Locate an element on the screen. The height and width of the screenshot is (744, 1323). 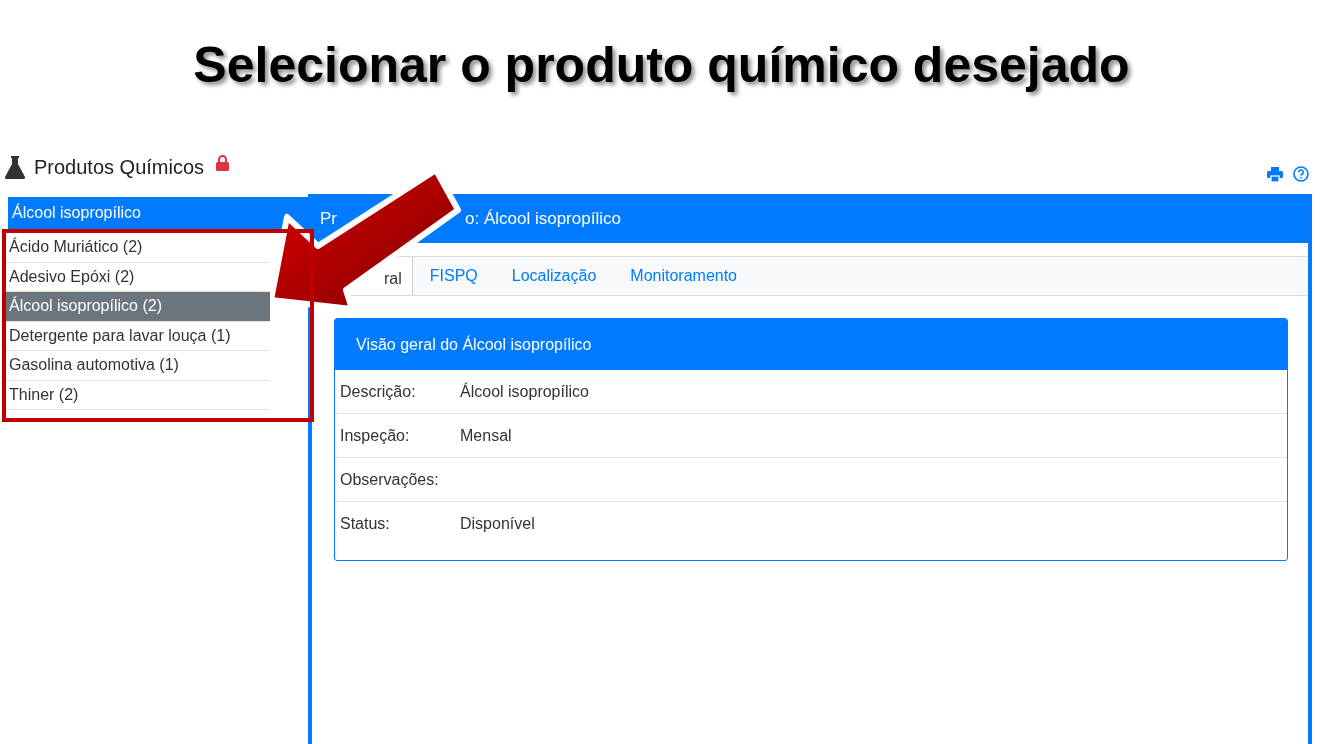
field-value: Disponível is located at coordinates (497, 524).